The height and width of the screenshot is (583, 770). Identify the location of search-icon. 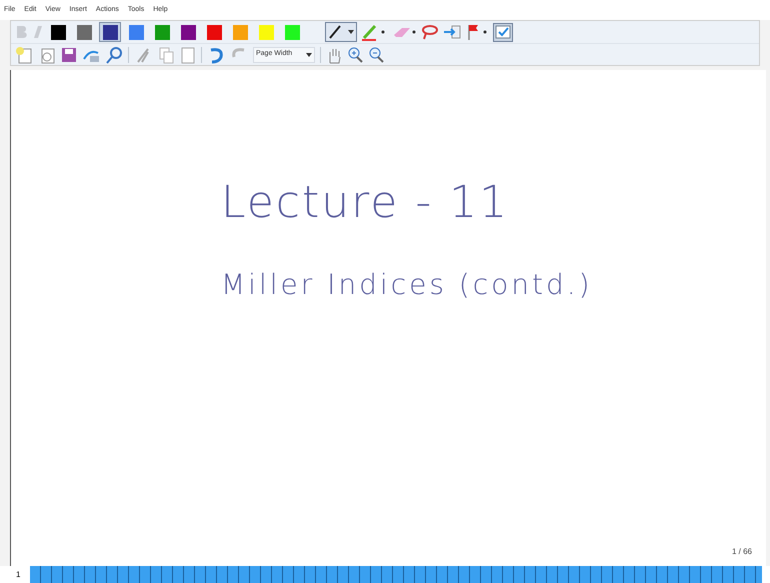
(114, 55).